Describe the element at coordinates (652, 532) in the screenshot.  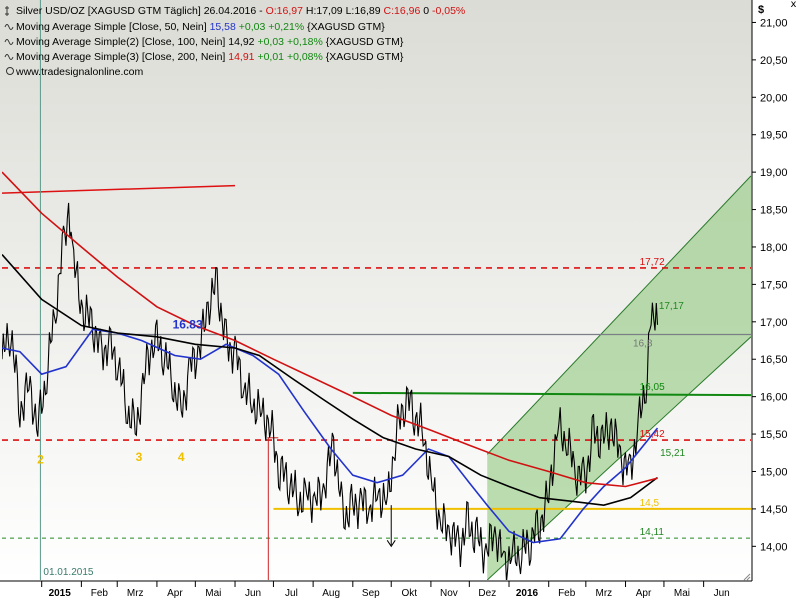
I see `hline-label: 14,11` at that location.